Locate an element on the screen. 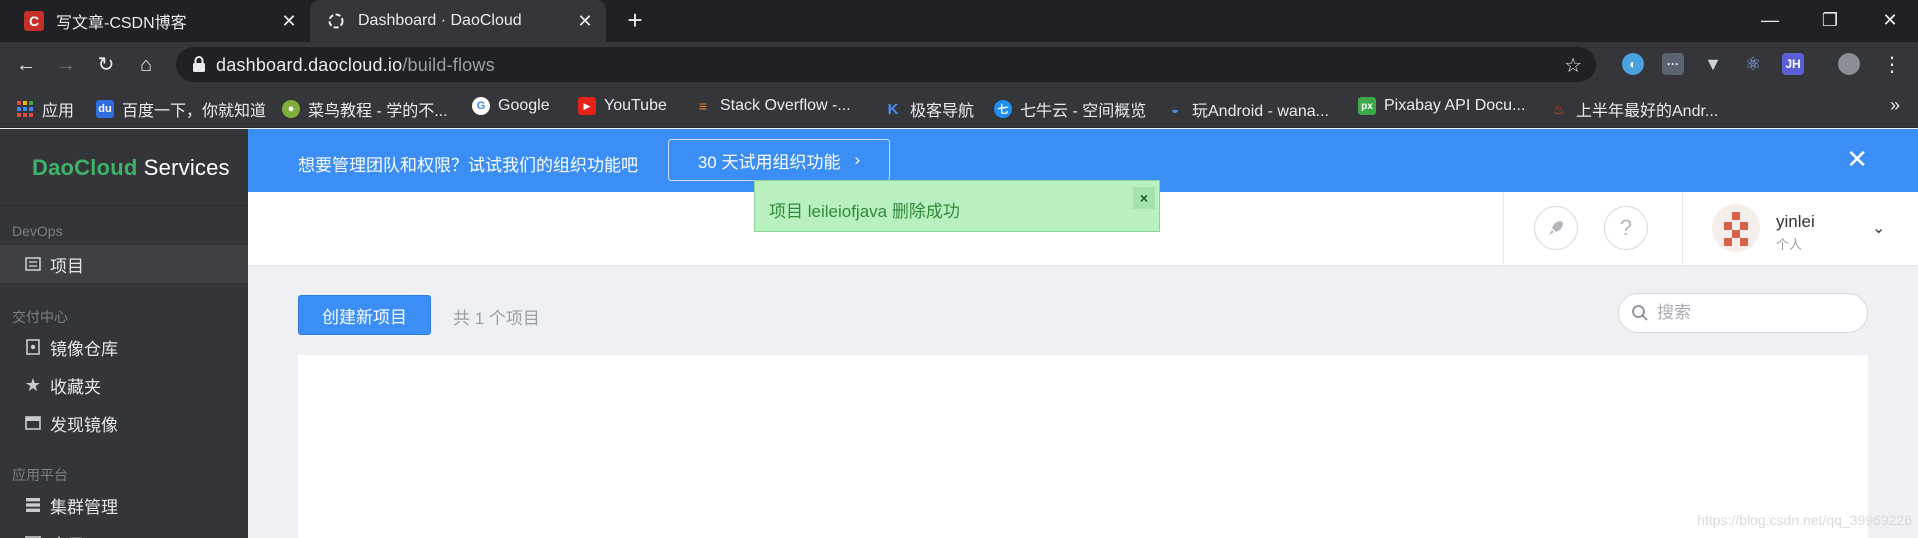  discover-icon is located at coordinates (33, 423).